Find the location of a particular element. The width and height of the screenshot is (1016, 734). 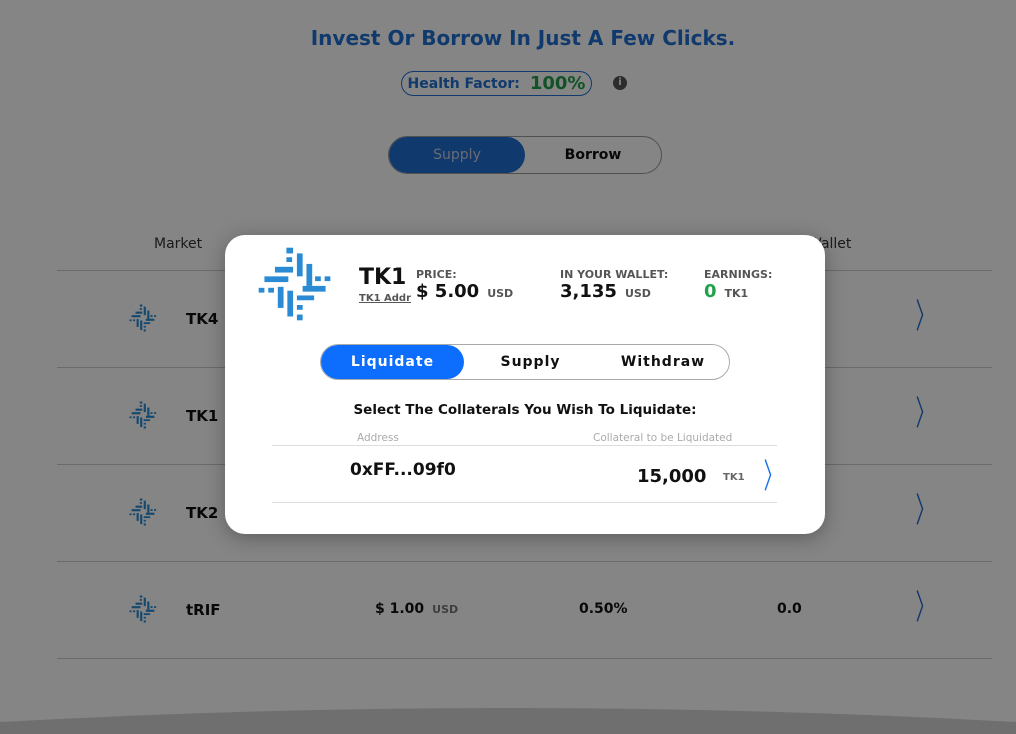

tab-liquidate: Liquidate is located at coordinates (392, 362).